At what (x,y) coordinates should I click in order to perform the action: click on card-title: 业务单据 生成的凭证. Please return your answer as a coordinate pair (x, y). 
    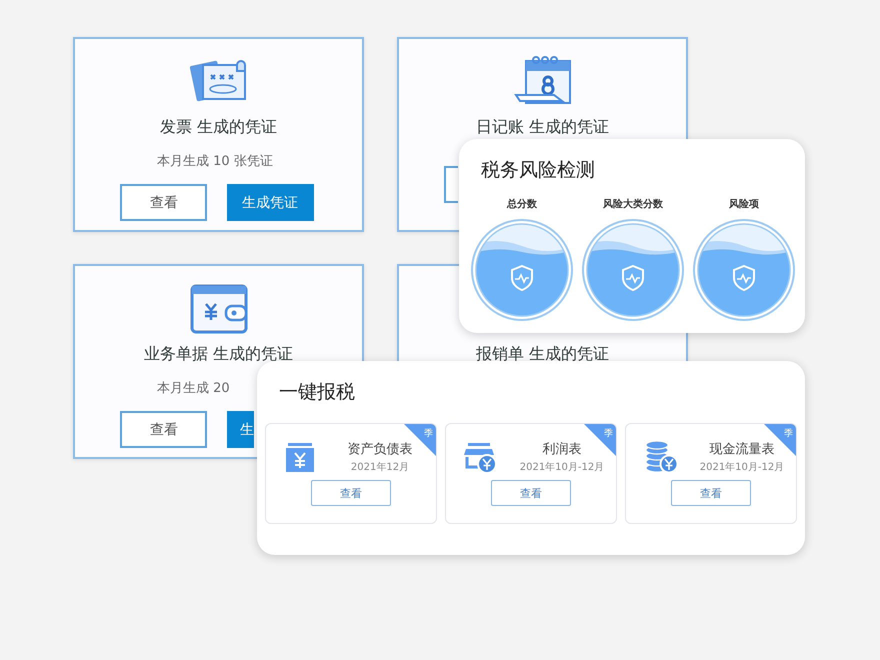
    Looking at the image, I should click on (219, 354).